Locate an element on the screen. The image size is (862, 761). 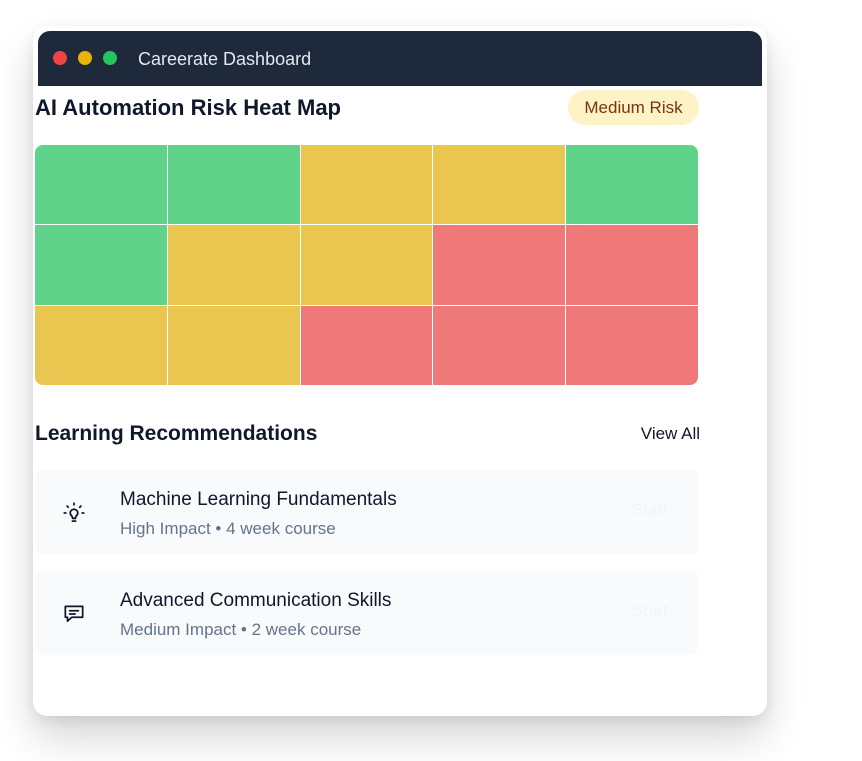
course-meta: High Impact • 4 week course is located at coordinates (228, 528).